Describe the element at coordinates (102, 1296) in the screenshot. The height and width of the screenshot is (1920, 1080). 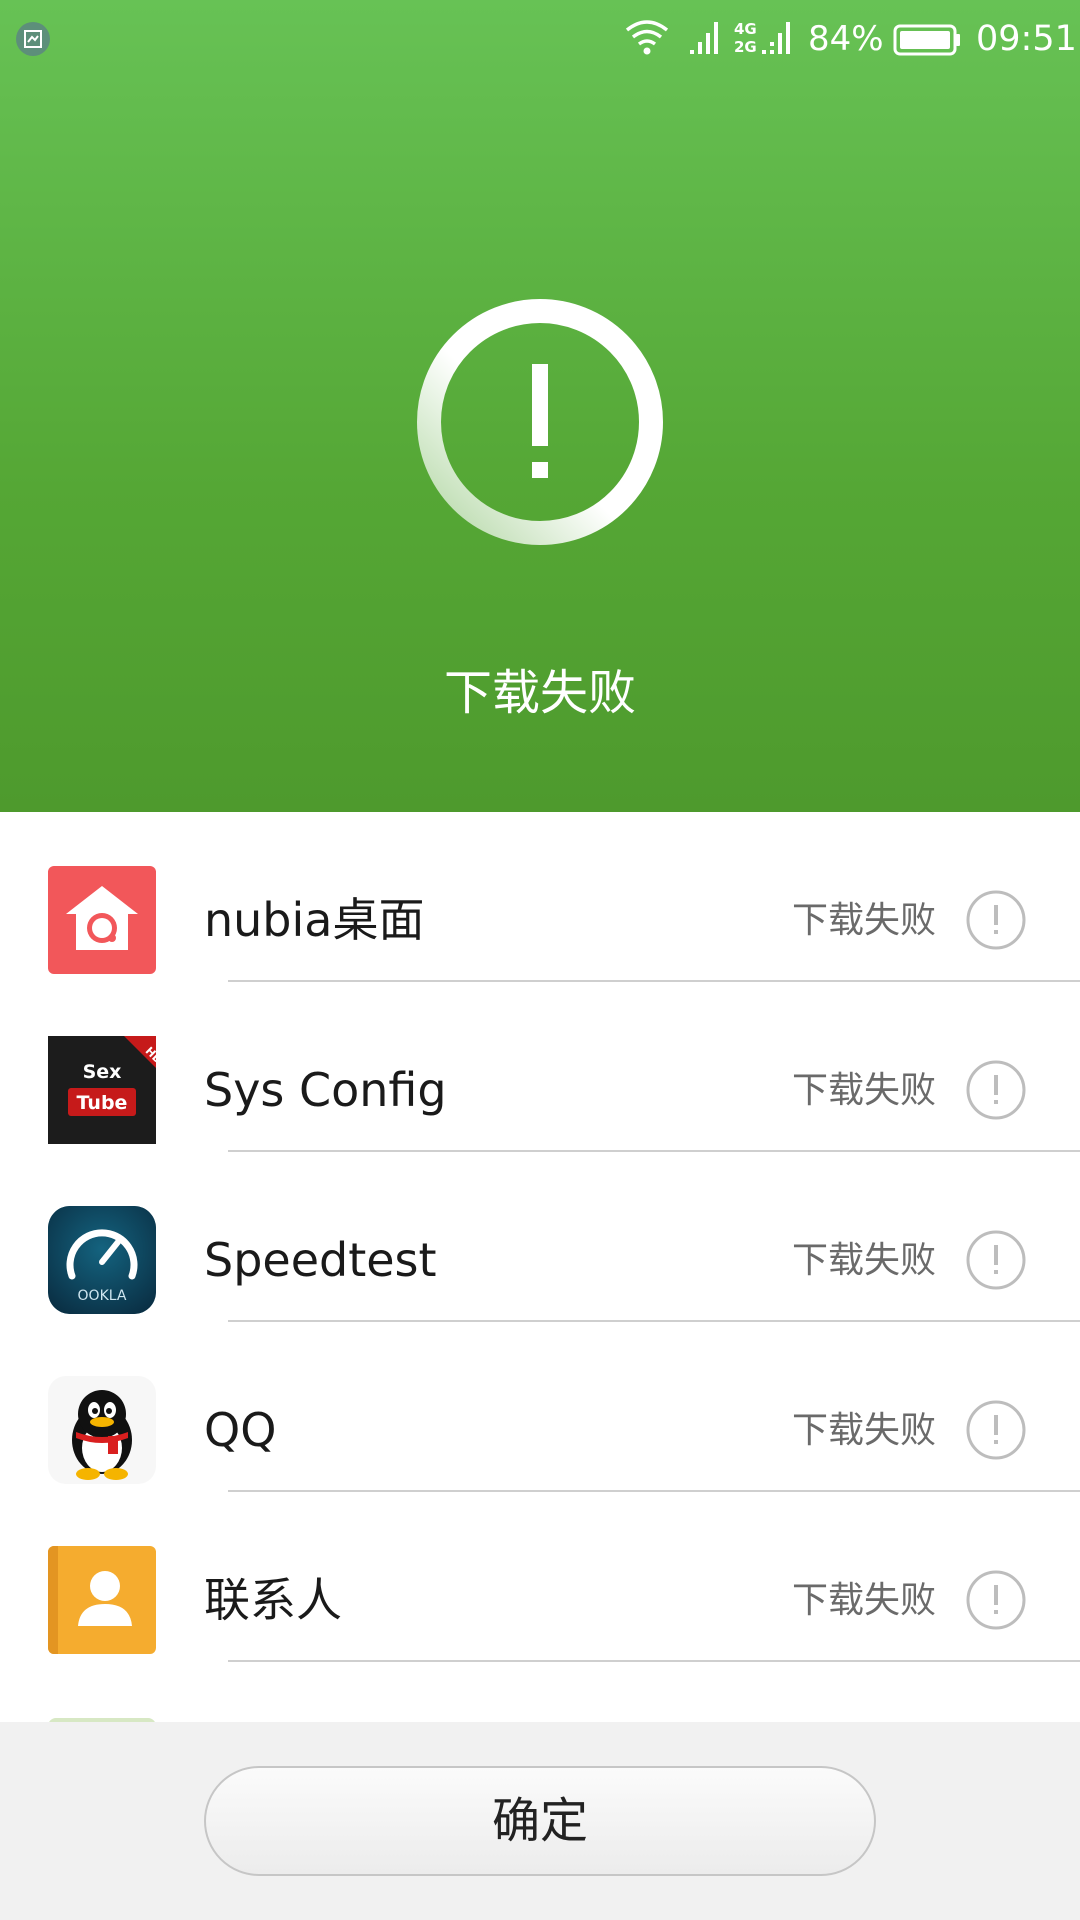
I see `svg-text: OOKLA` at that location.